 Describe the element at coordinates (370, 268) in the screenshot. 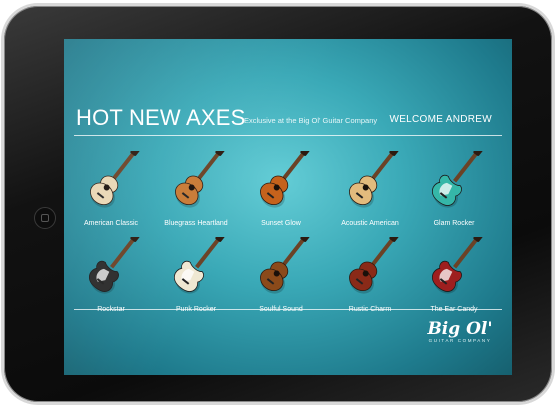

I see `semi-hollow-guitar-icon` at that location.